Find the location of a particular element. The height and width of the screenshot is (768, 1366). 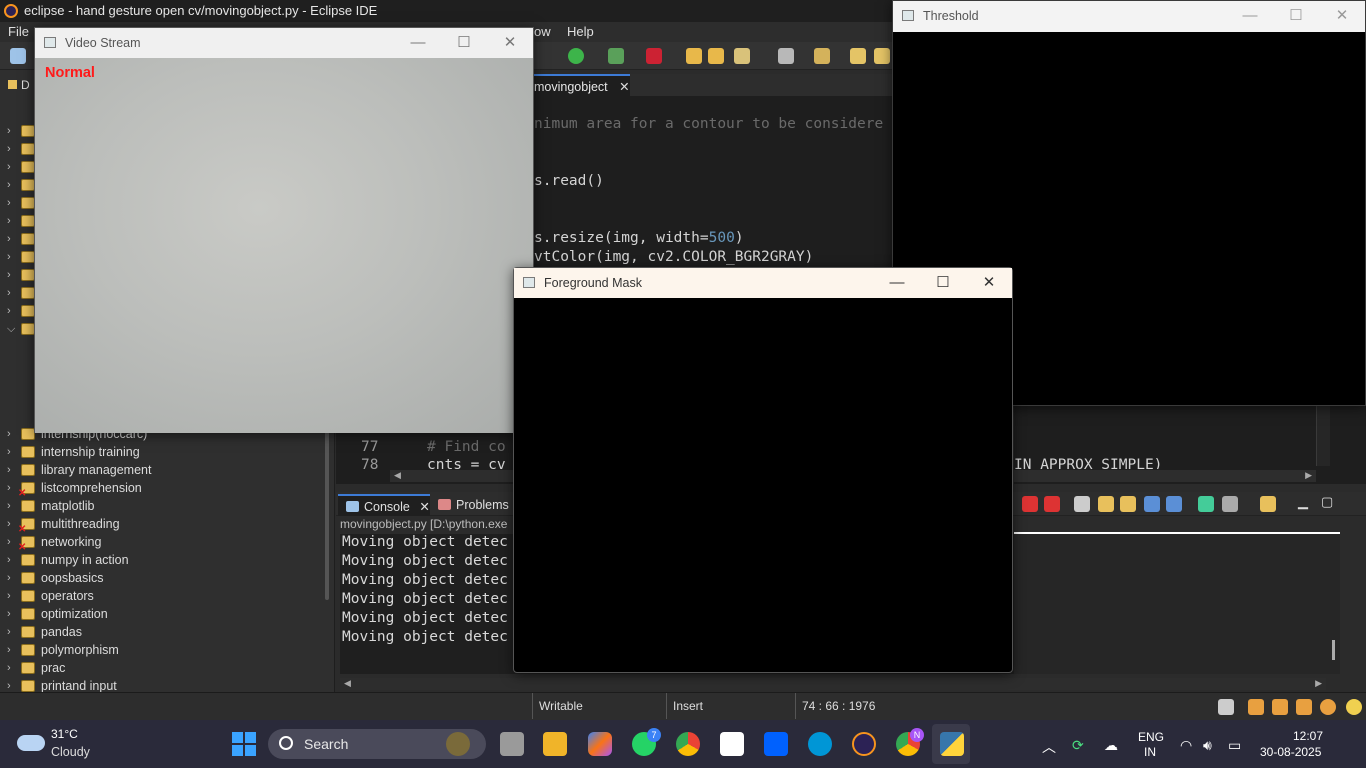

language-indicator: ENG is located at coordinates (1151, 737).